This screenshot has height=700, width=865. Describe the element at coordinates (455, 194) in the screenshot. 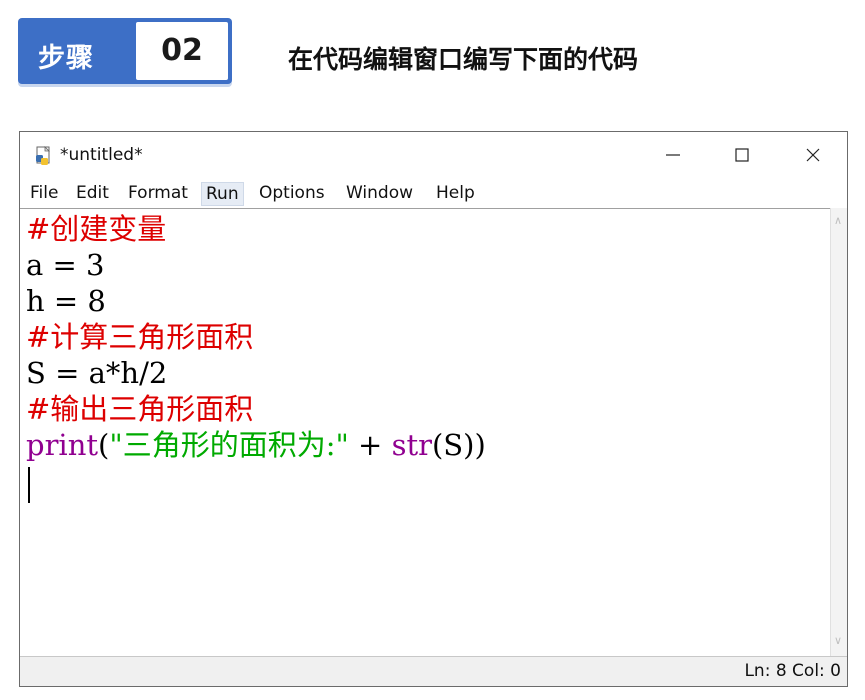

I see `menu-help: Help` at that location.